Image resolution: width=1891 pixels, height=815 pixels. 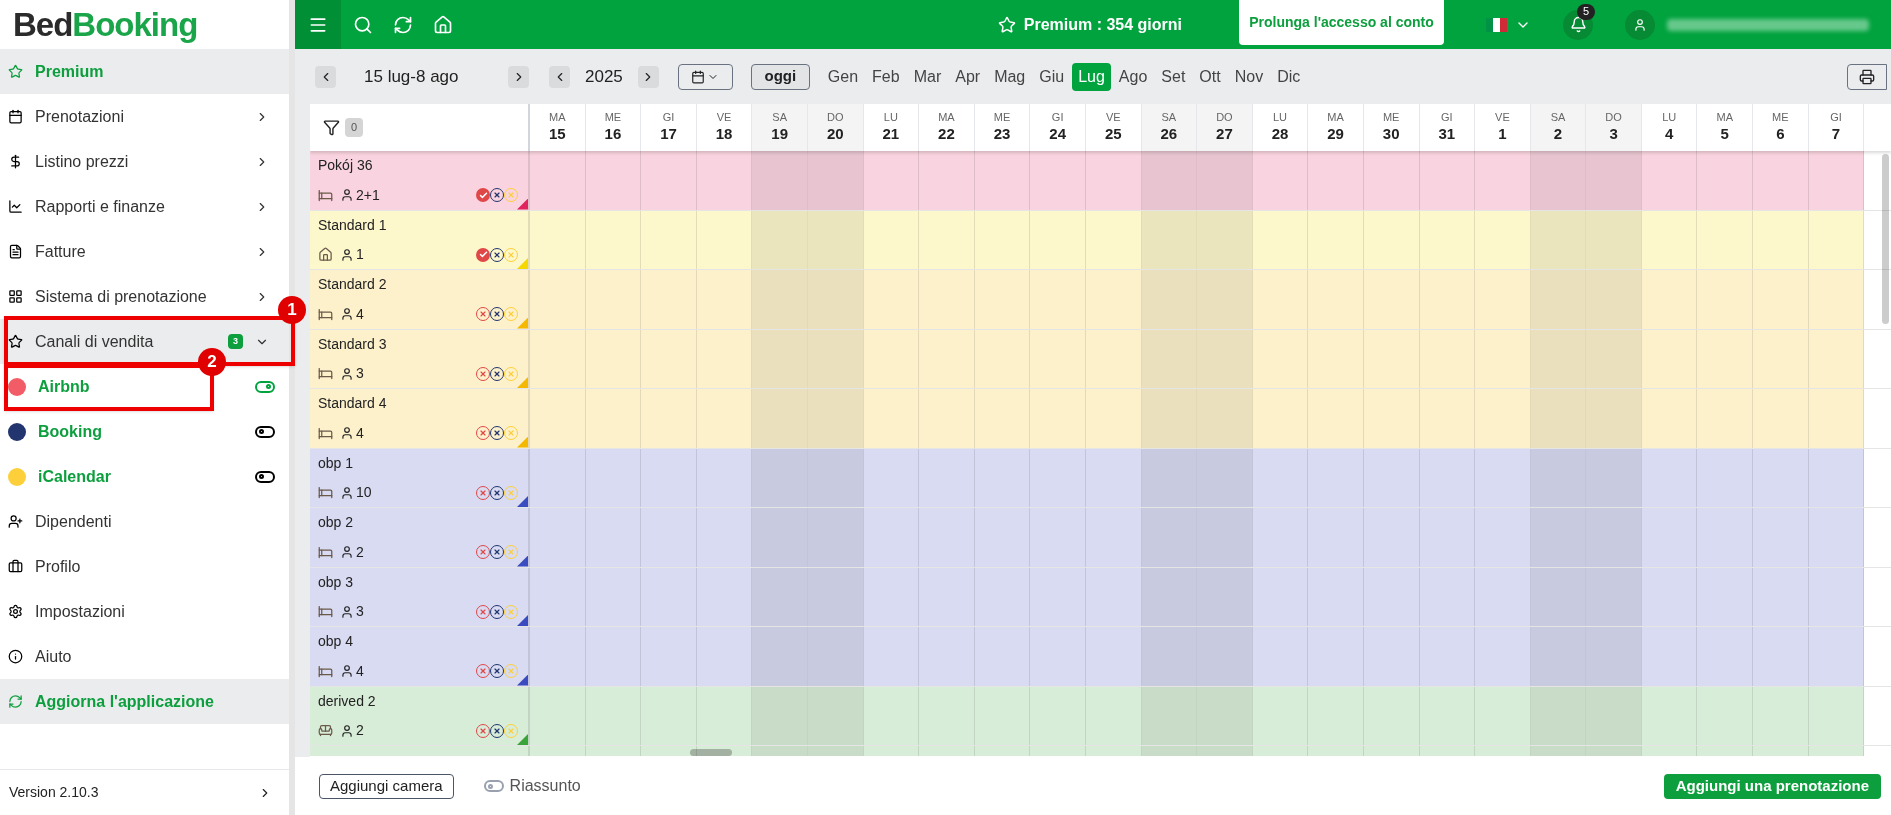 I want to click on day-header: MA 5, so click(x=1725, y=127).